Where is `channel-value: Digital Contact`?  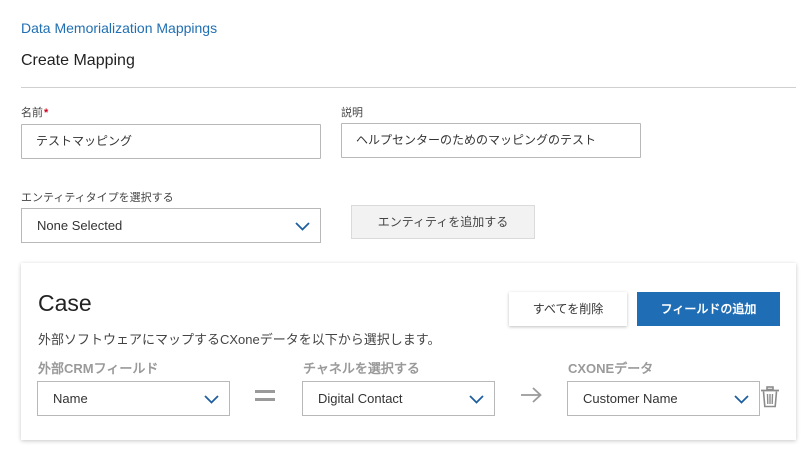 channel-value: Digital Contact is located at coordinates (360, 398).